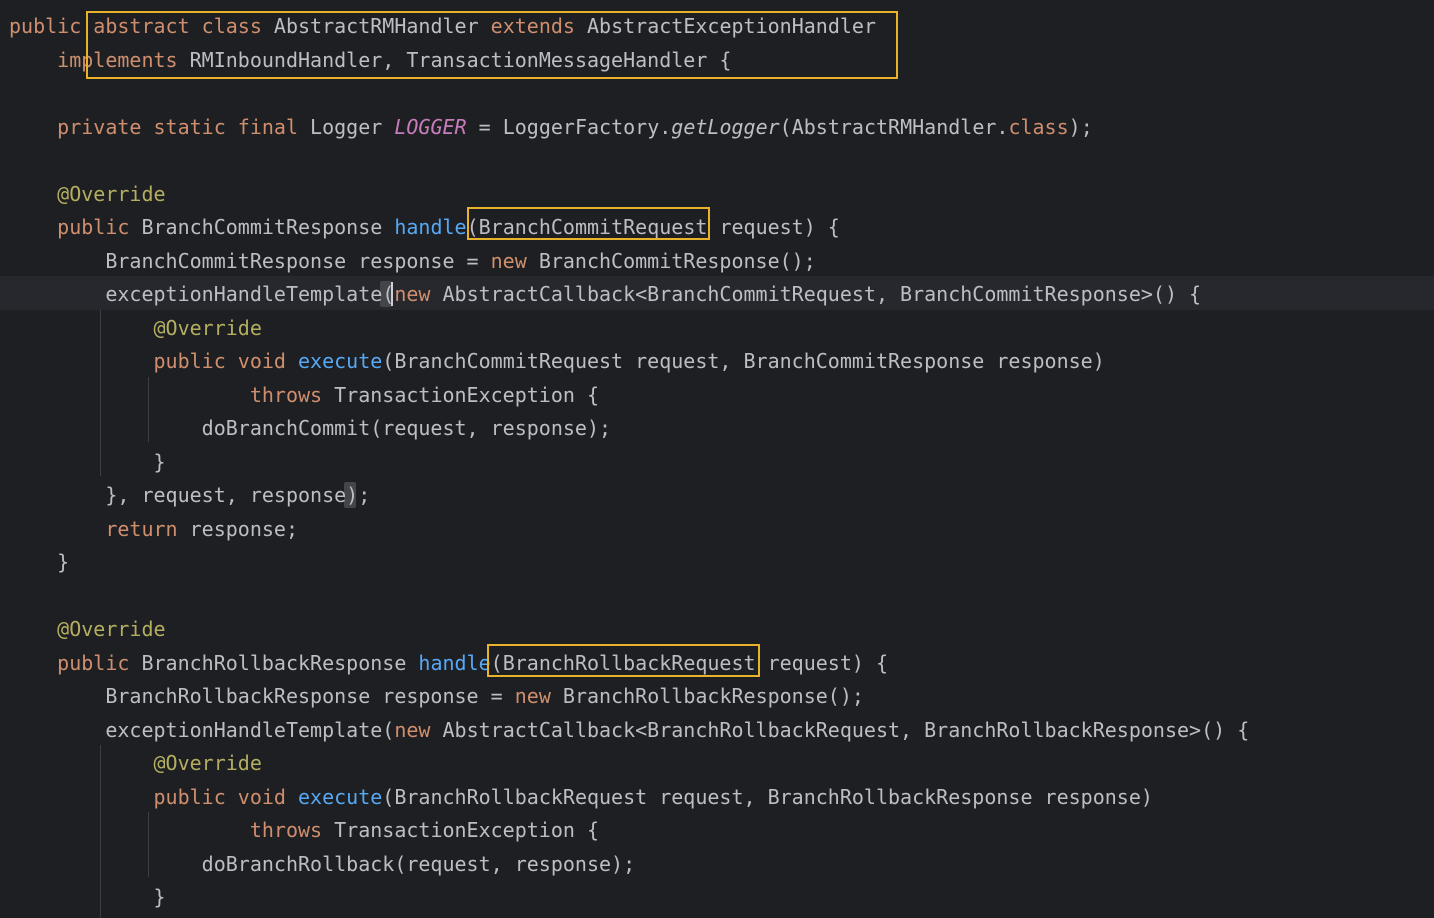 The height and width of the screenshot is (918, 1434). I want to click on code-token: BranchCommitResponse response =, so click(250, 260).